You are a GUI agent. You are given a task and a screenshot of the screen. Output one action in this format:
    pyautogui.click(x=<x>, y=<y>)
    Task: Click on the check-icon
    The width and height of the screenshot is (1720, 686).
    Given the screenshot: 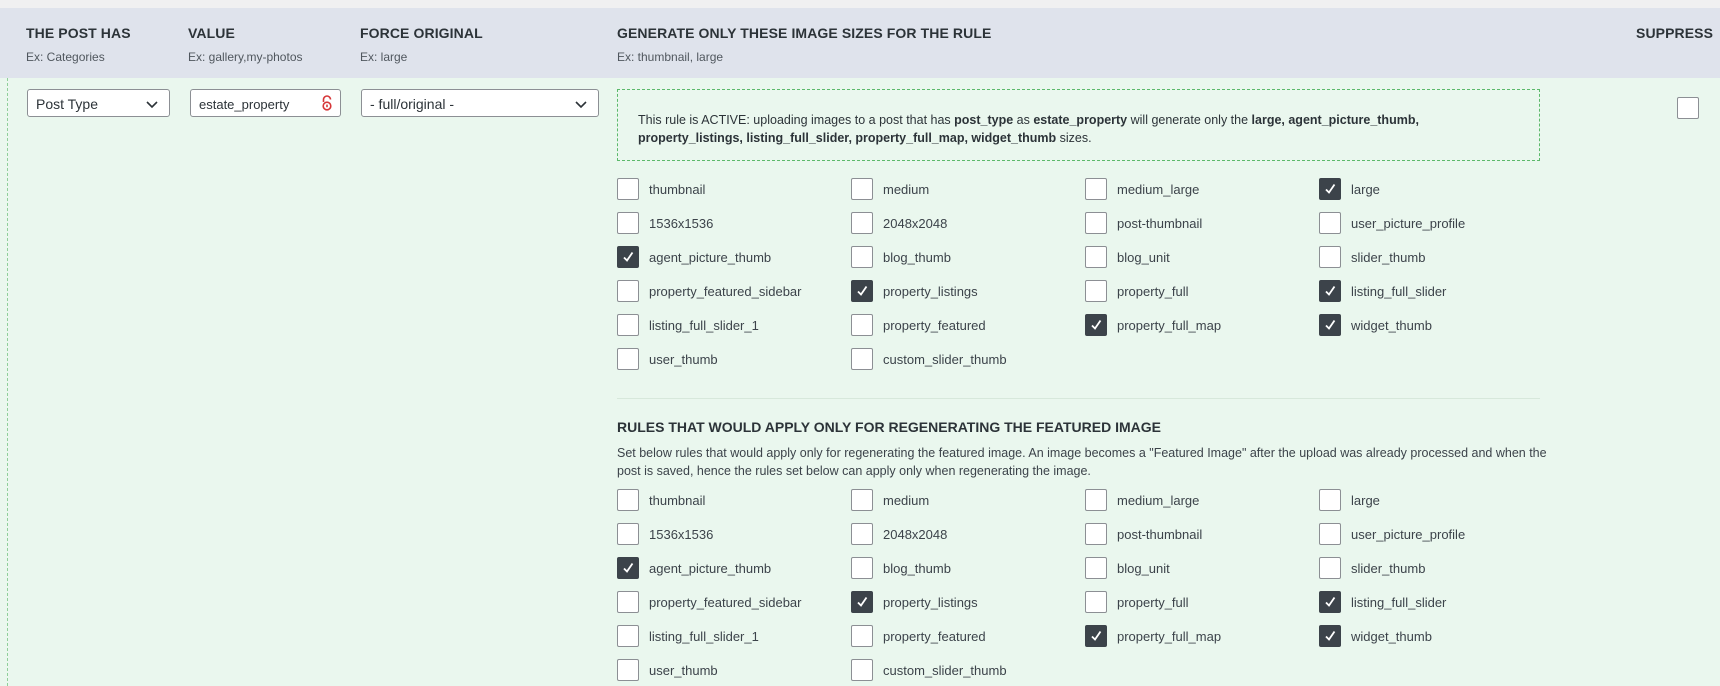 What is the action you would take?
    pyautogui.click(x=1096, y=635)
    